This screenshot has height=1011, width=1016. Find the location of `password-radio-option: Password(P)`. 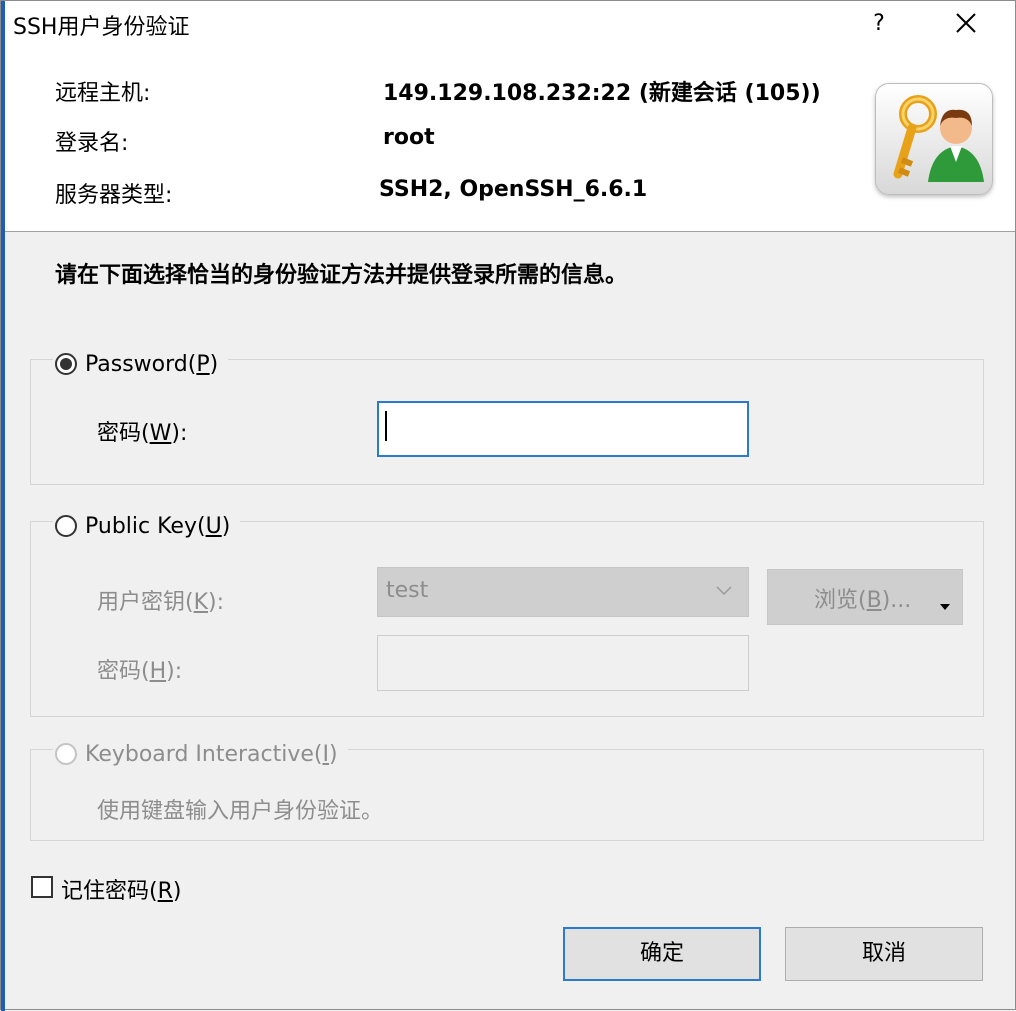

password-radio-option: Password(P) is located at coordinates (141, 364).